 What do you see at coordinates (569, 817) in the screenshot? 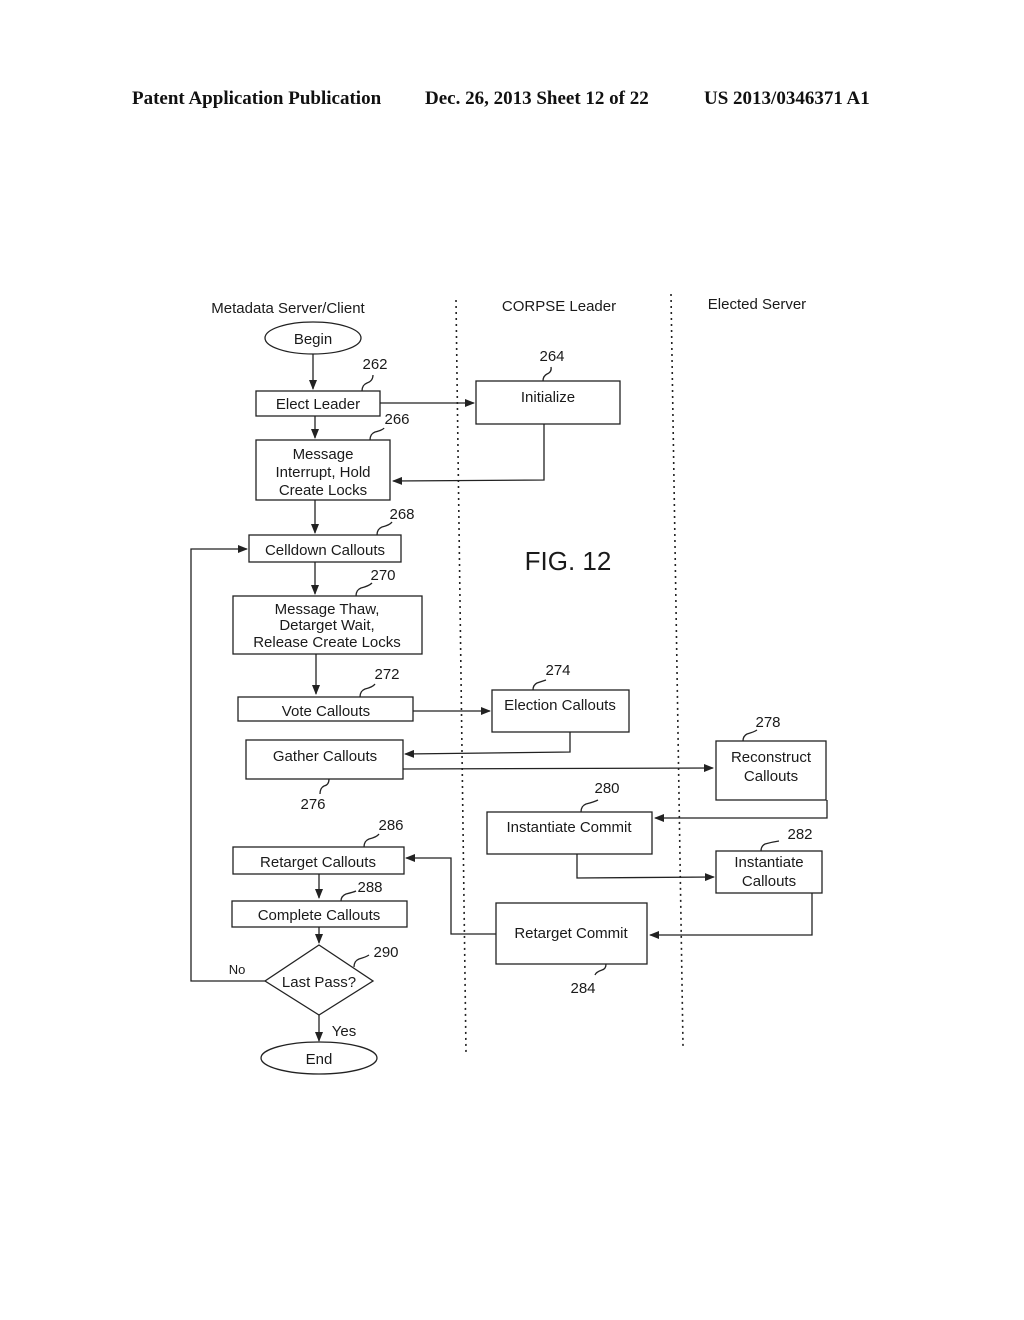
I see `instantiate-commit-step: Instantiate Commit 280` at bounding box center [569, 817].